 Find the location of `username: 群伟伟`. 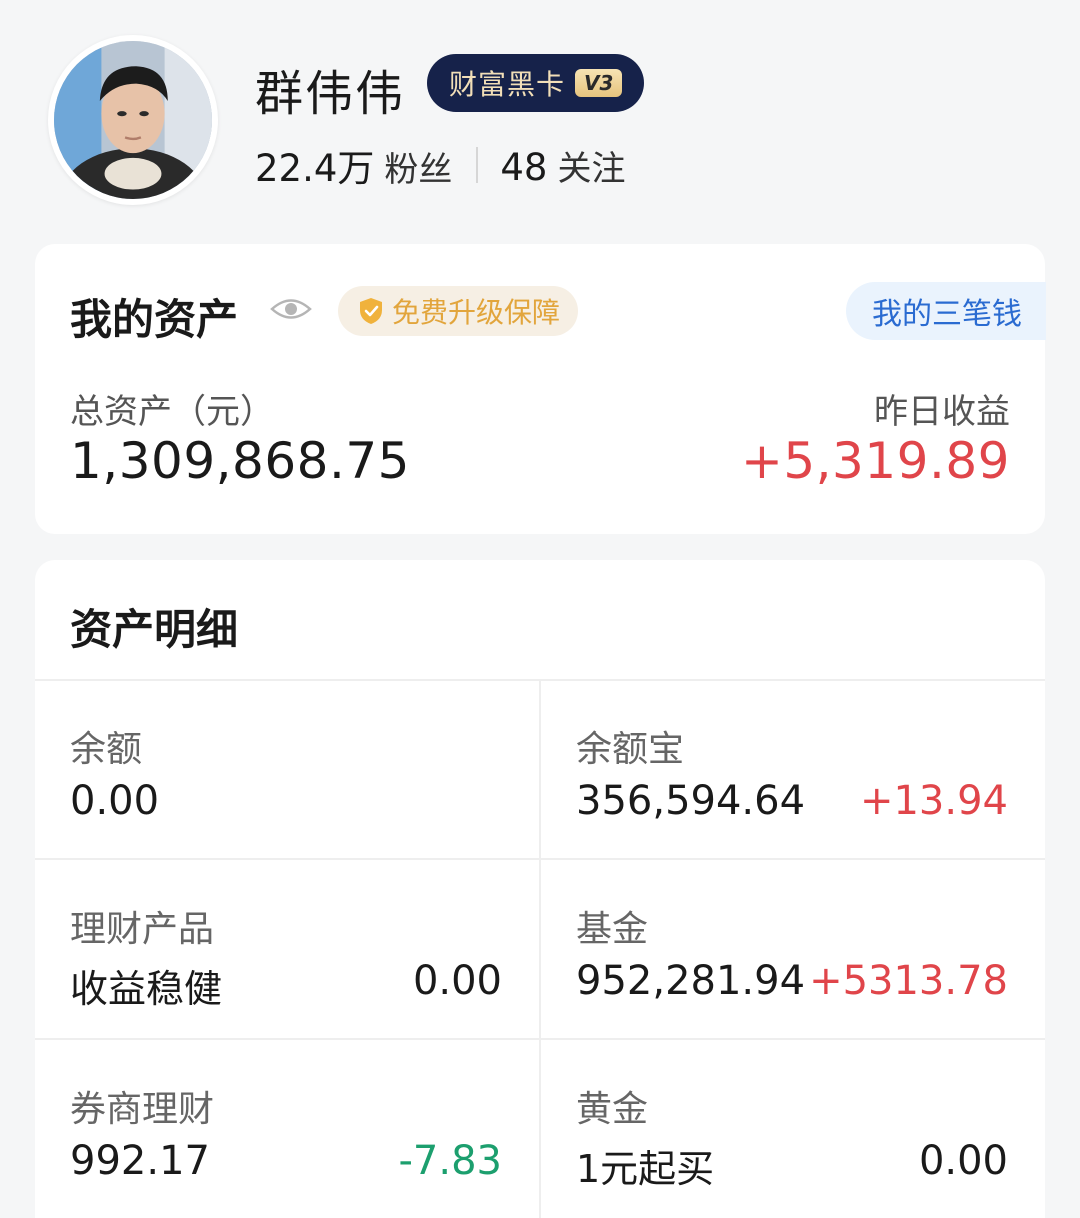

username: 群伟伟 is located at coordinates (330, 94).